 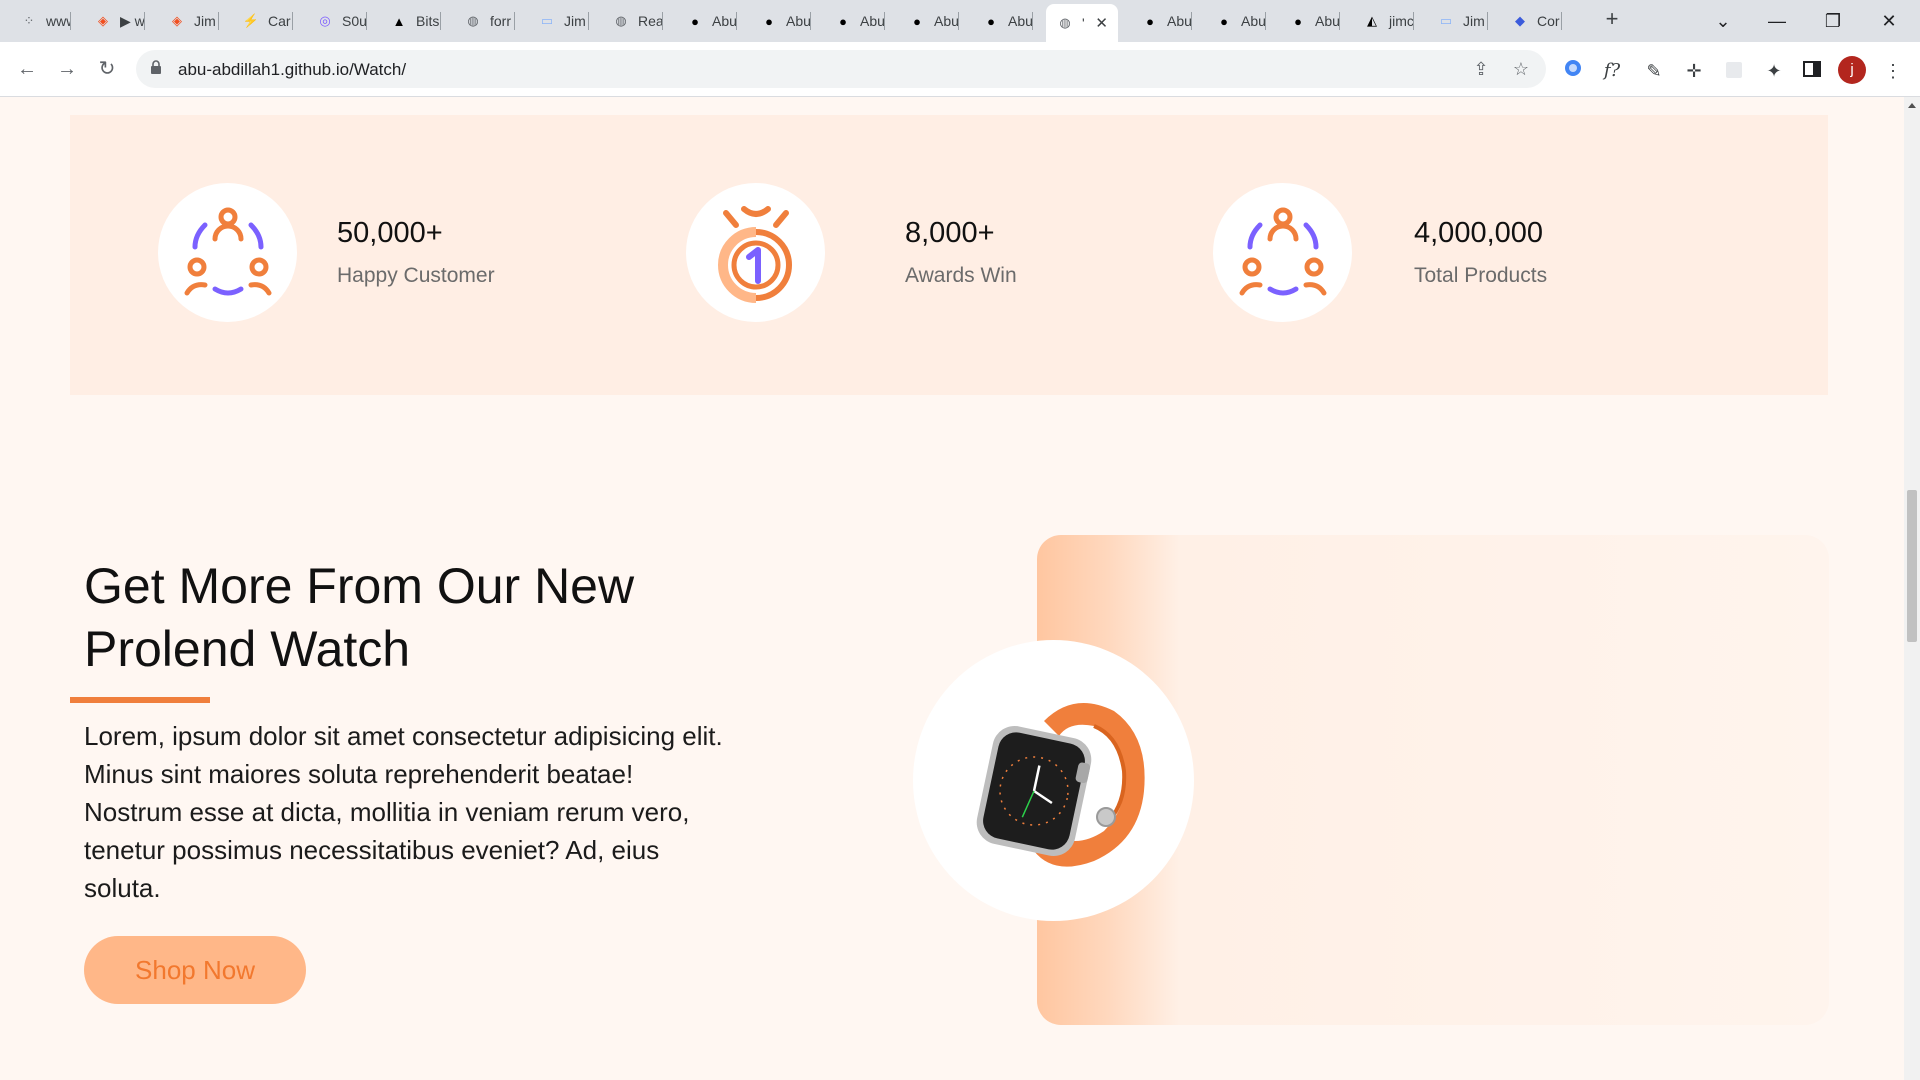 What do you see at coordinates (473, 20) in the screenshot?
I see `globe-icon: ◍` at bounding box center [473, 20].